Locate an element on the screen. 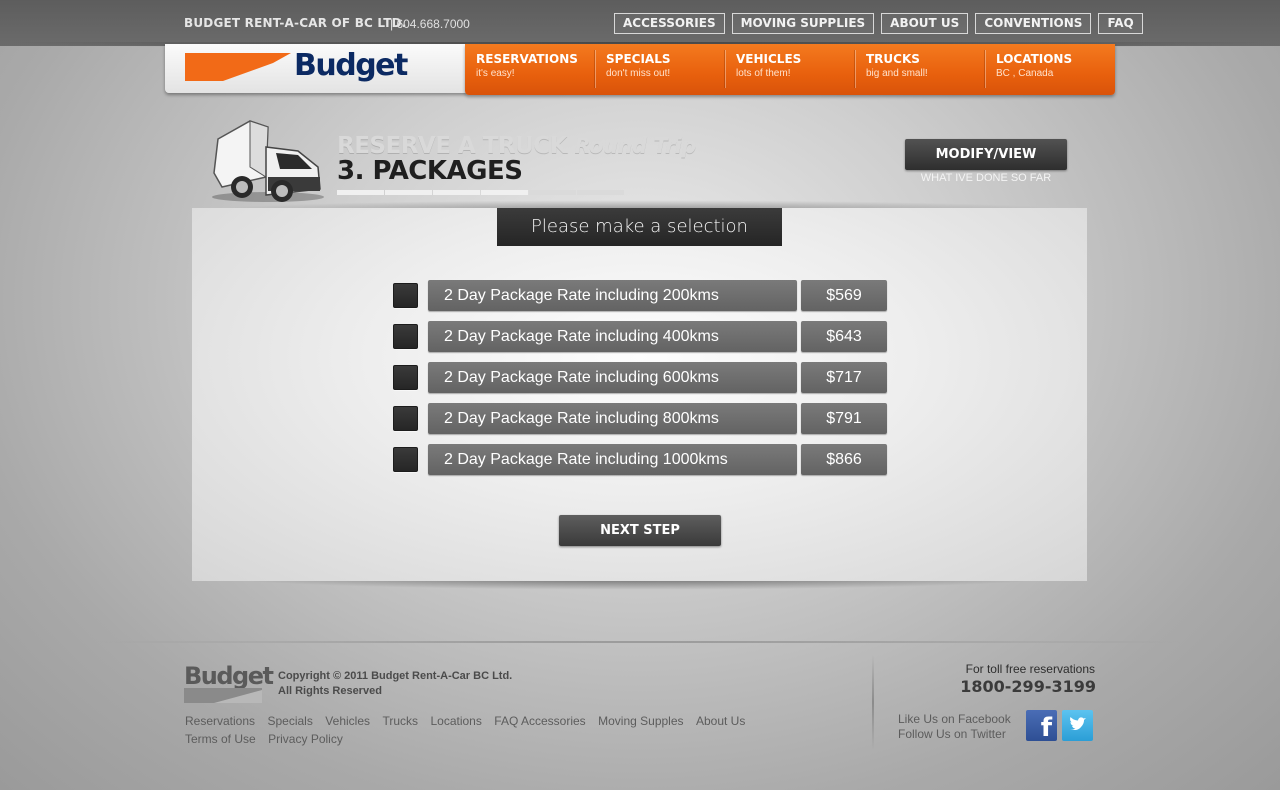  package-option: 2 Day Package Rate including 200kms $569 is located at coordinates (640, 295).